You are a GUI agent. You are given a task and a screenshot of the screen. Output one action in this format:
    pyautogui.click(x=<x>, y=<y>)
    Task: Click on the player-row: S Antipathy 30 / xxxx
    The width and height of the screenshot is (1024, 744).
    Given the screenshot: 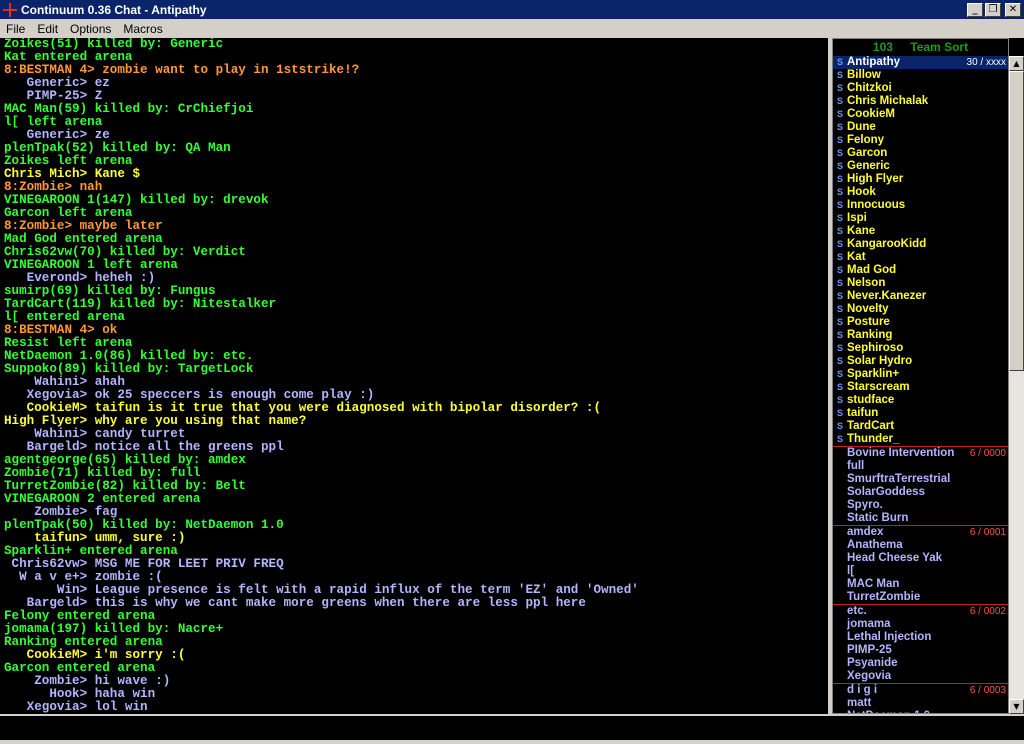 What is the action you would take?
    pyautogui.click(x=920, y=62)
    